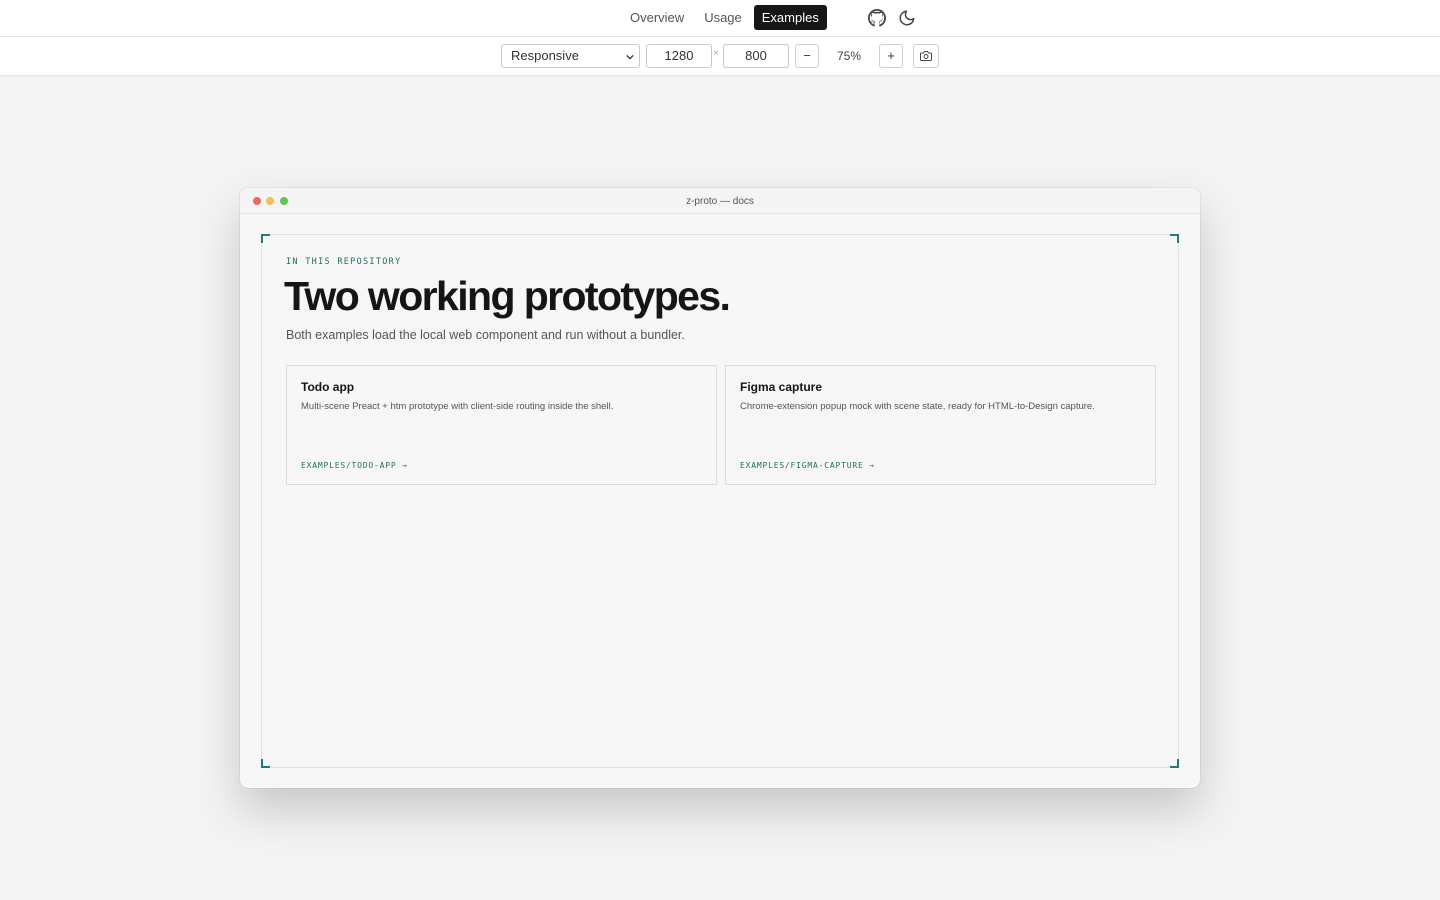 This screenshot has width=1440, height=900. Describe the element at coordinates (907, 18) in the screenshot. I see `moon-icon` at that location.